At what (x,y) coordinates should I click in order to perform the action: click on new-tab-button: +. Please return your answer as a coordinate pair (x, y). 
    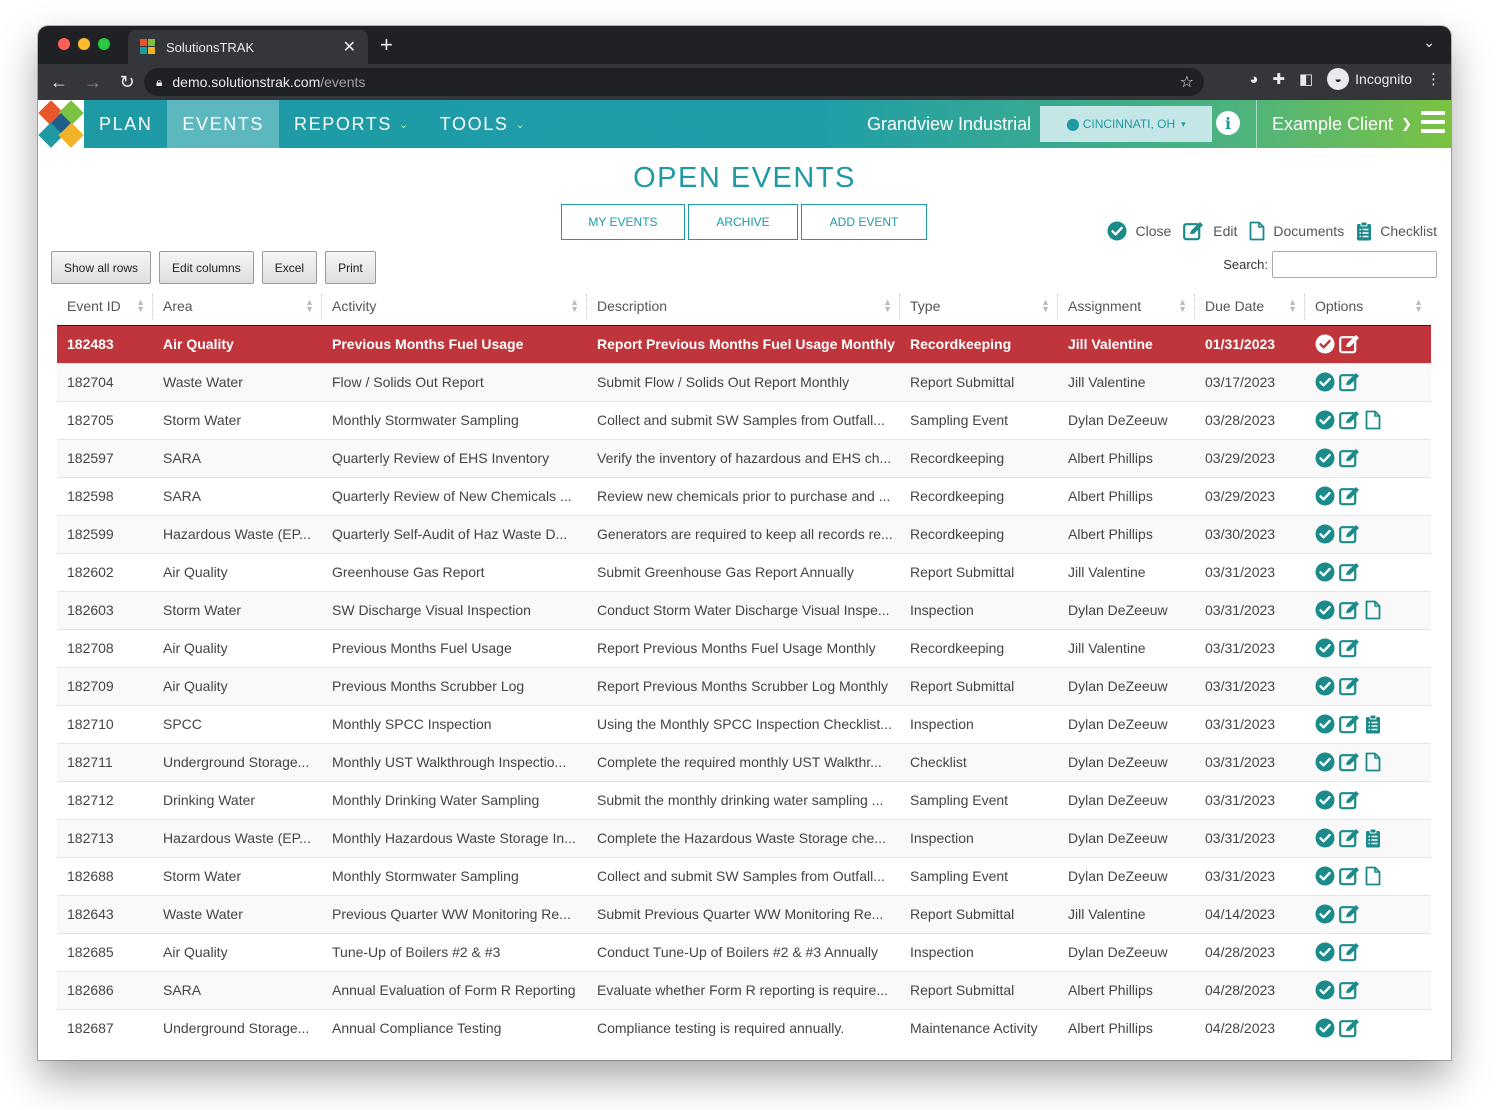
    Looking at the image, I should click on (386, 45).